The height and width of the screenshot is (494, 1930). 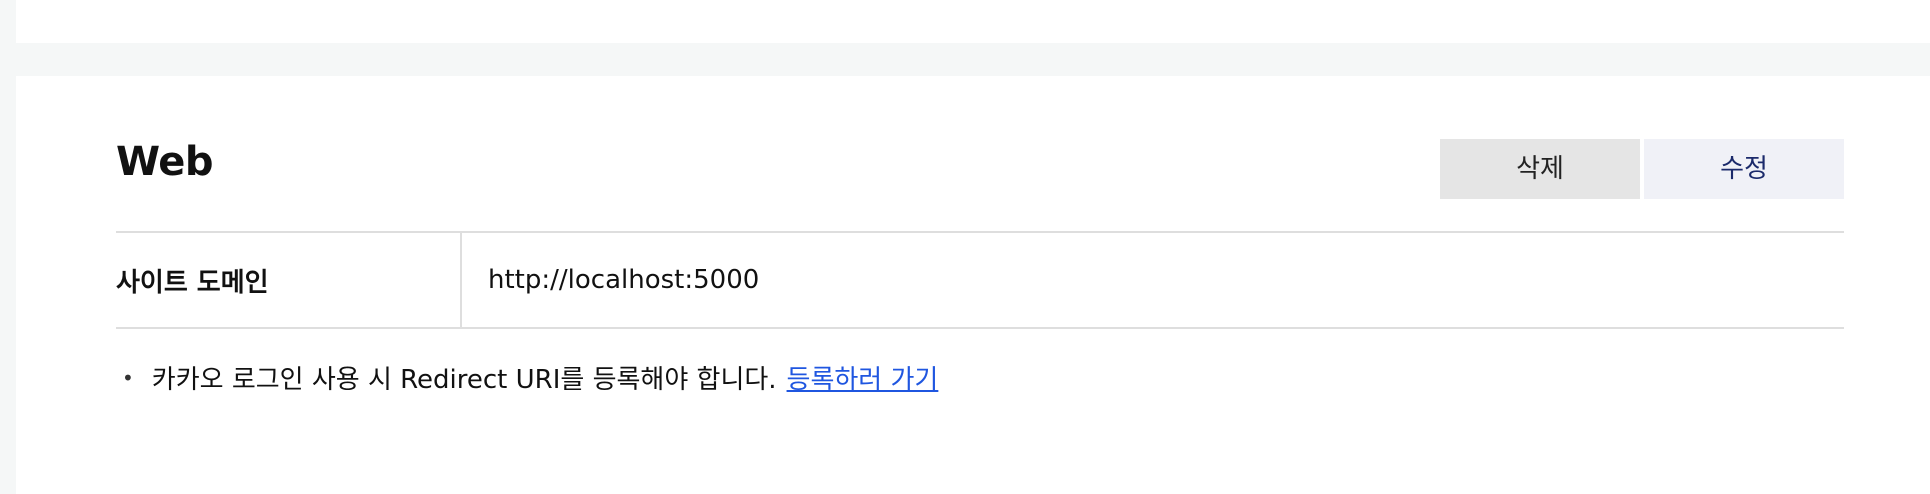 I want to click on section-title: Web, so click(x=164, y=162).